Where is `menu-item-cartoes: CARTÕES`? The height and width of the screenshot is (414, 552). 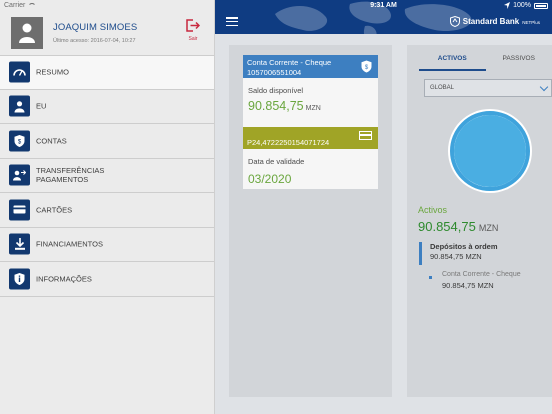 menu-item-cartoes: CARTÕES is located at coordinates (107, 210).